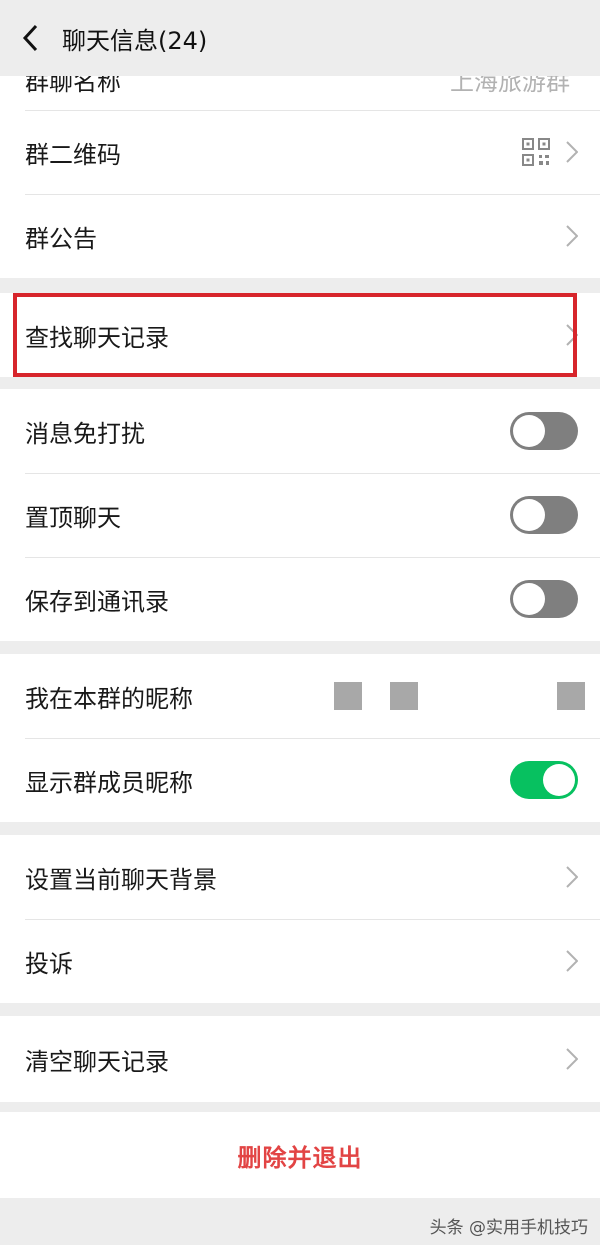 The width and height of the screenshot is (600, 1245). I want to click on group-qrcode-label: 群二维码, so click(73, 154).